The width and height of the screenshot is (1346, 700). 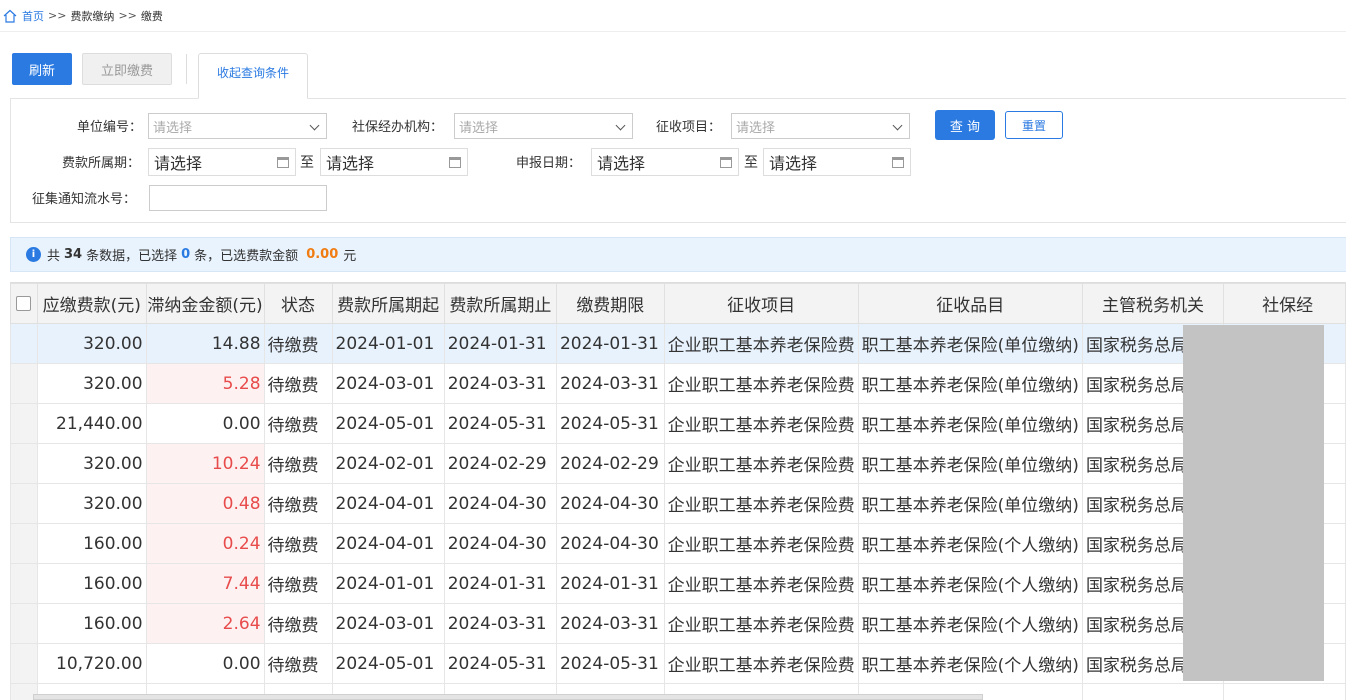 What do you see at coordinates (84, 199) in the screenshot?
I see `notice-no-label: 征集通知流水号：` at bounding box center [84, 199].